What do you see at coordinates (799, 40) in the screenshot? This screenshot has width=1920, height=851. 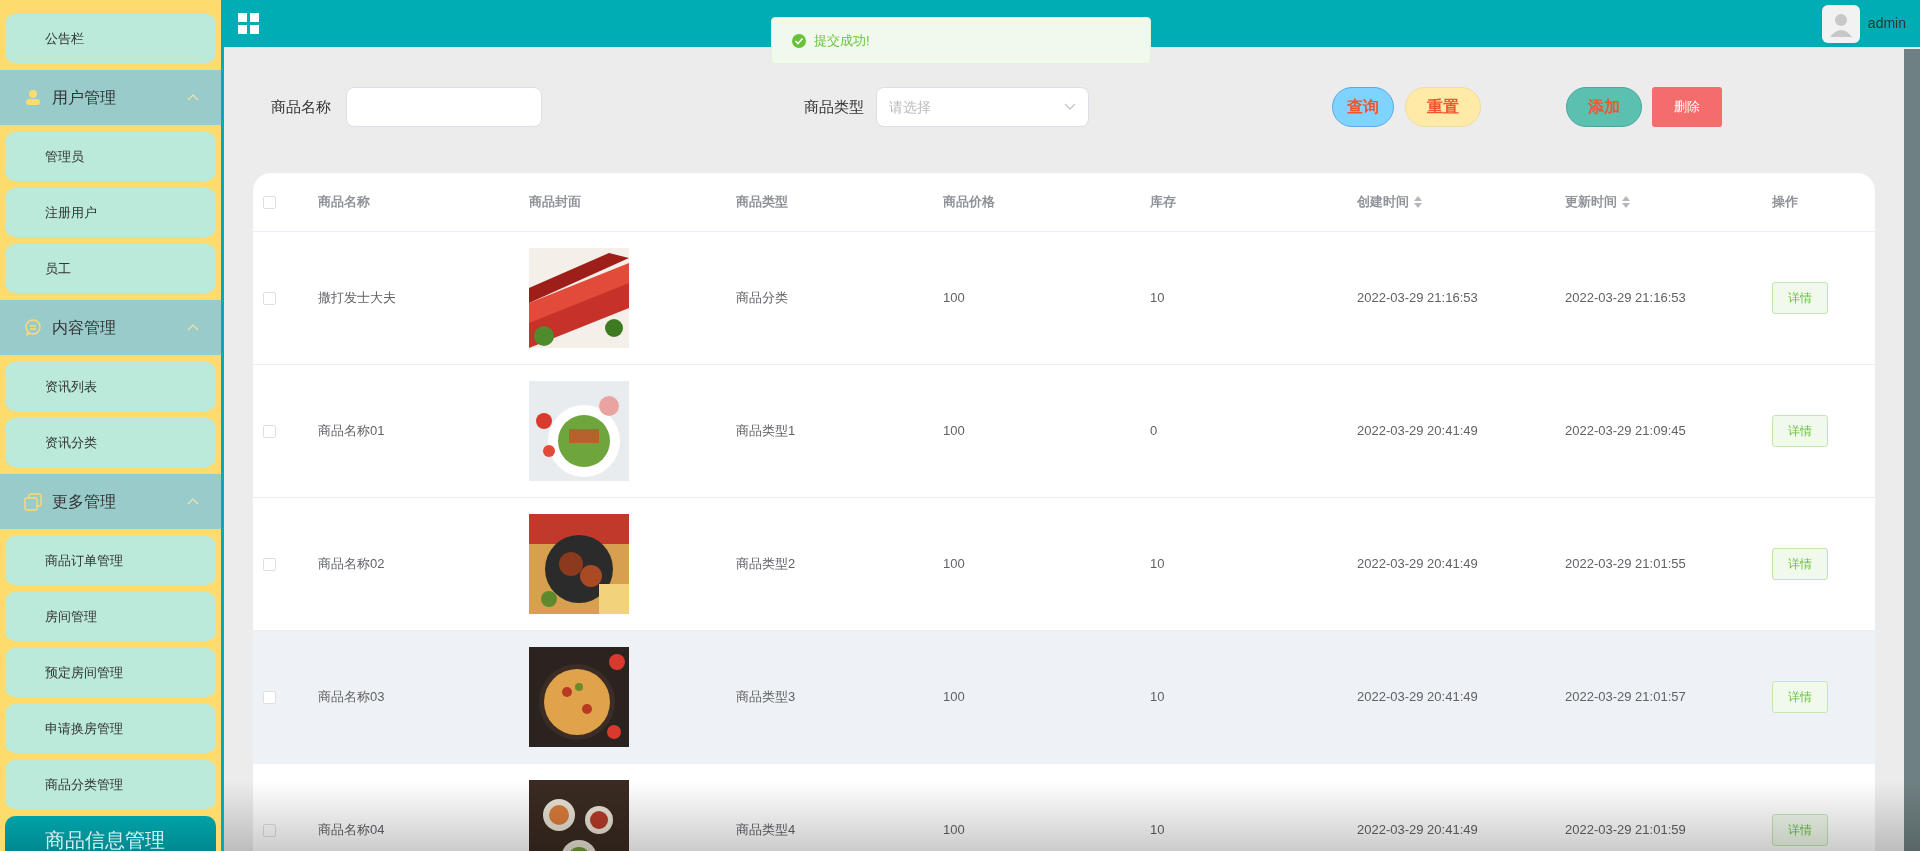 I see `success-check-icon` at bounding box center [799, 40].